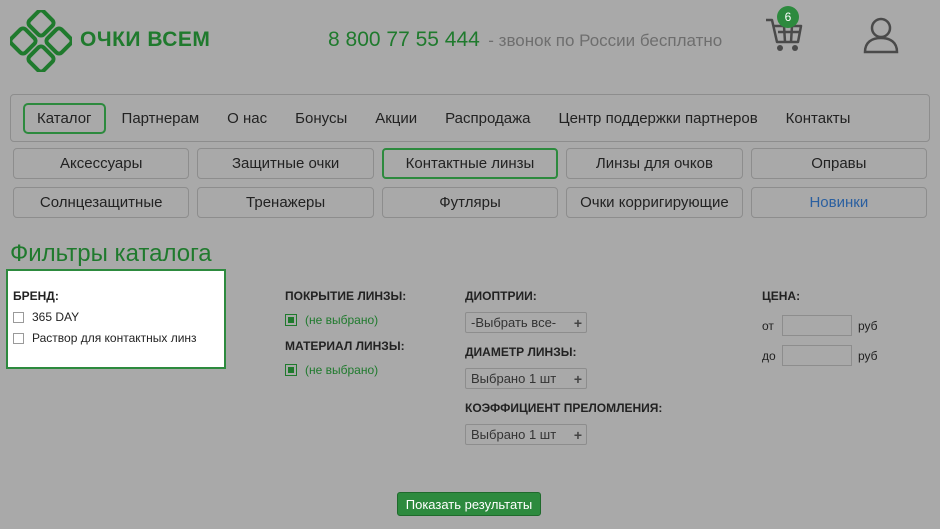 This screenshot has height=529, width=940. What do you see at coordinates (342, 320) in the screenshot?
I see `coating-value: (не выбрано)` at bounding box center [342, 320].